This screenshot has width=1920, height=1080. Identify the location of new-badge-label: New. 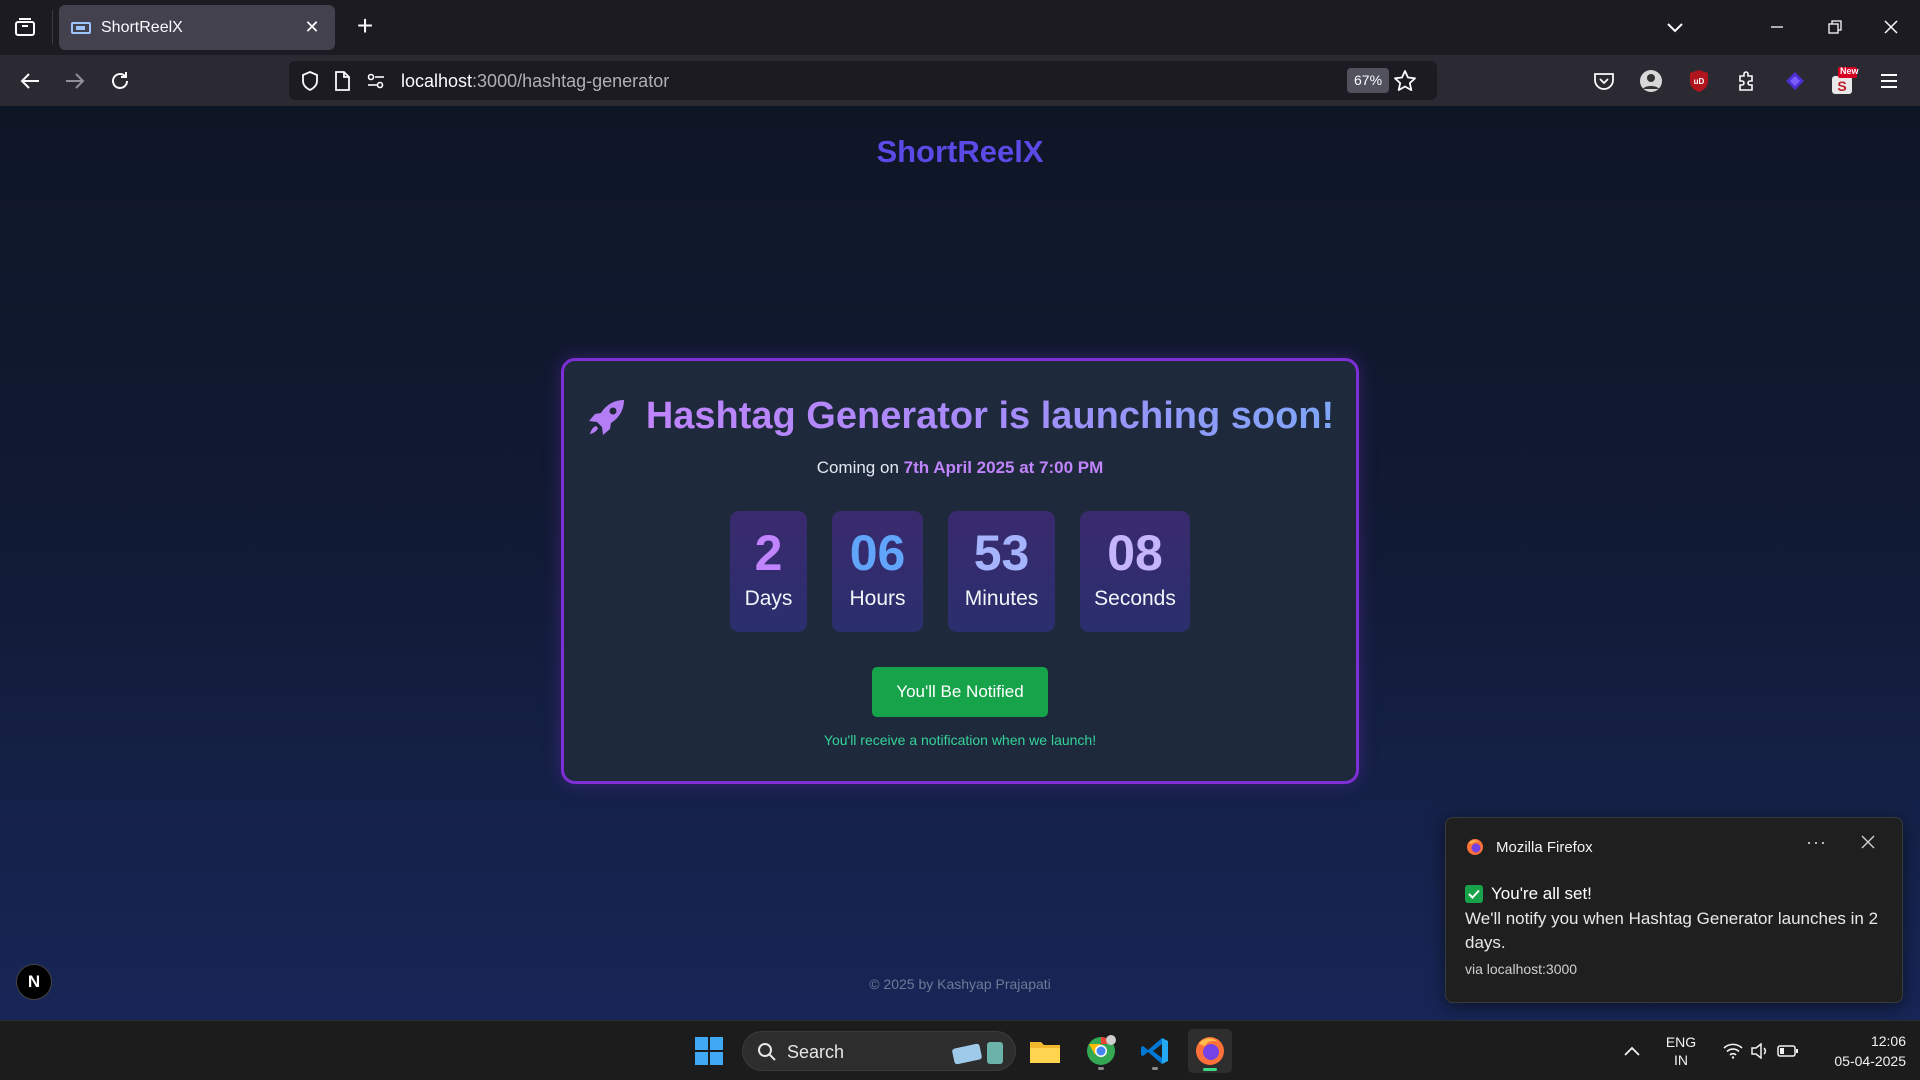
(1849, 71).